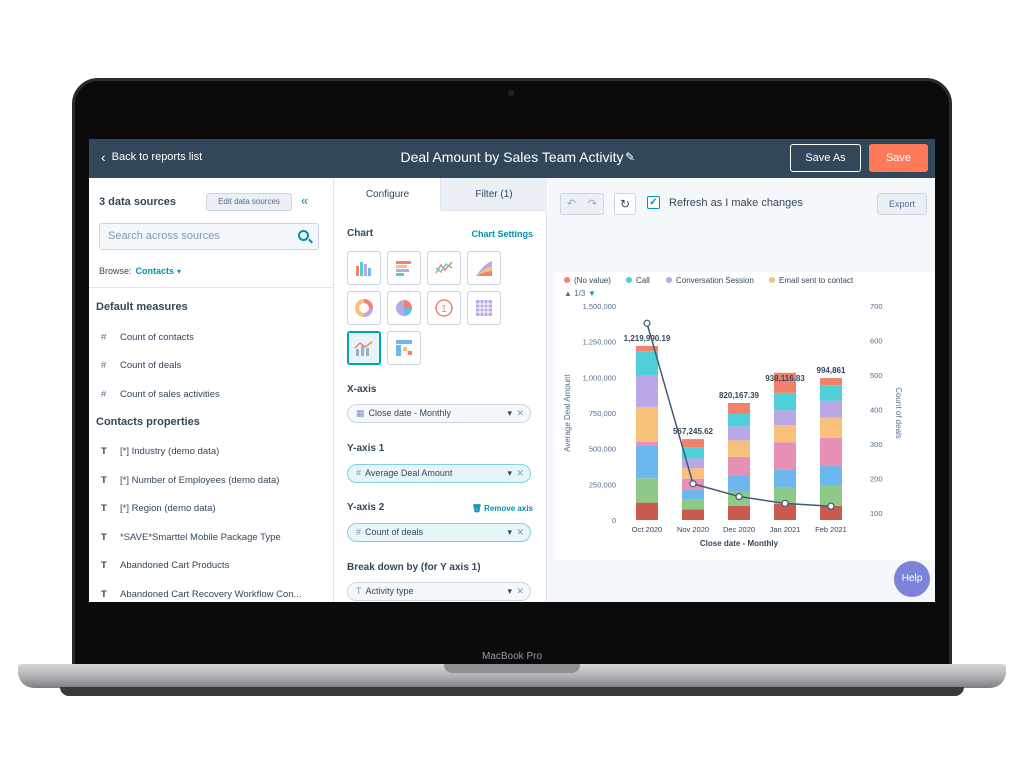 The height and width of the screenshot is (777, 1024). What do you see at coordinates (785, 378) in the screenshot?
I see `data-label: 938,116.83` at bounding box center [785, 378].